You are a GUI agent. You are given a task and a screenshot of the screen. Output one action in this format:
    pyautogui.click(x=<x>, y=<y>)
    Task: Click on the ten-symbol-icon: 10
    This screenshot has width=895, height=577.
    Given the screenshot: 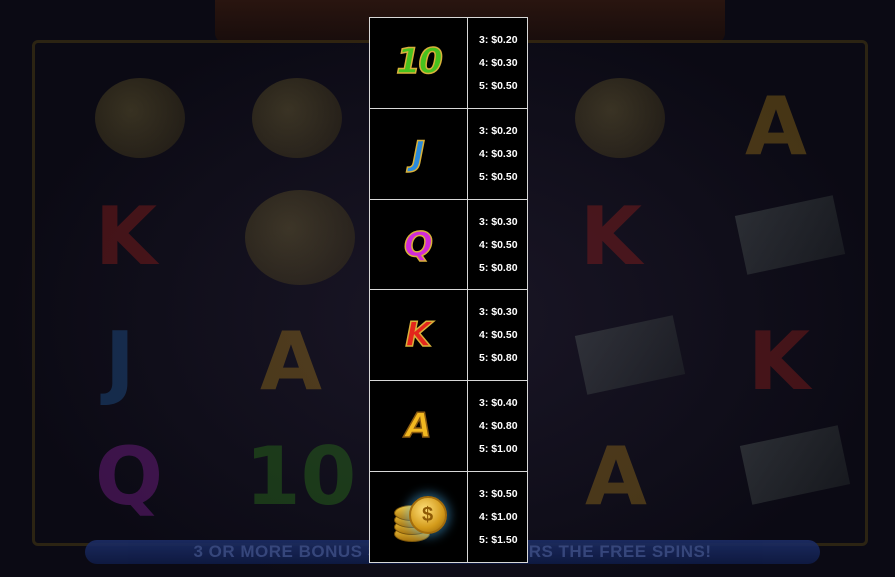 What is the action you would take?
    pyautogui.click(x=419, y=62)
    